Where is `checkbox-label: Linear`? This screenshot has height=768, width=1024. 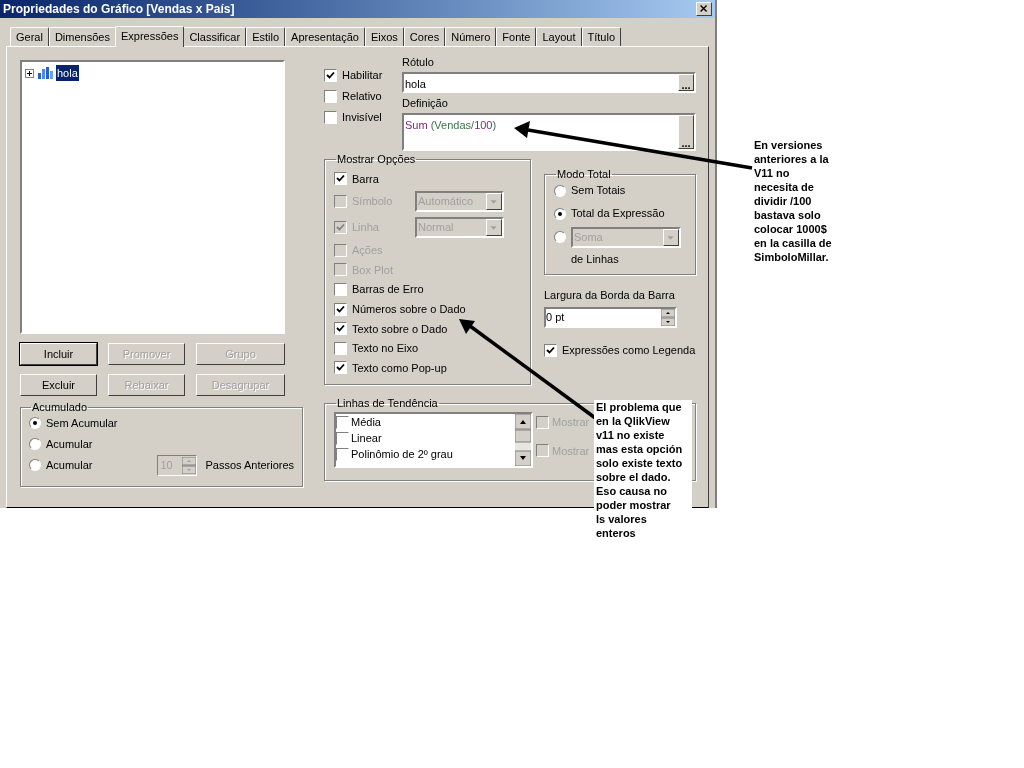
checkbox-label: Linear is located at coordinates (366, 438).